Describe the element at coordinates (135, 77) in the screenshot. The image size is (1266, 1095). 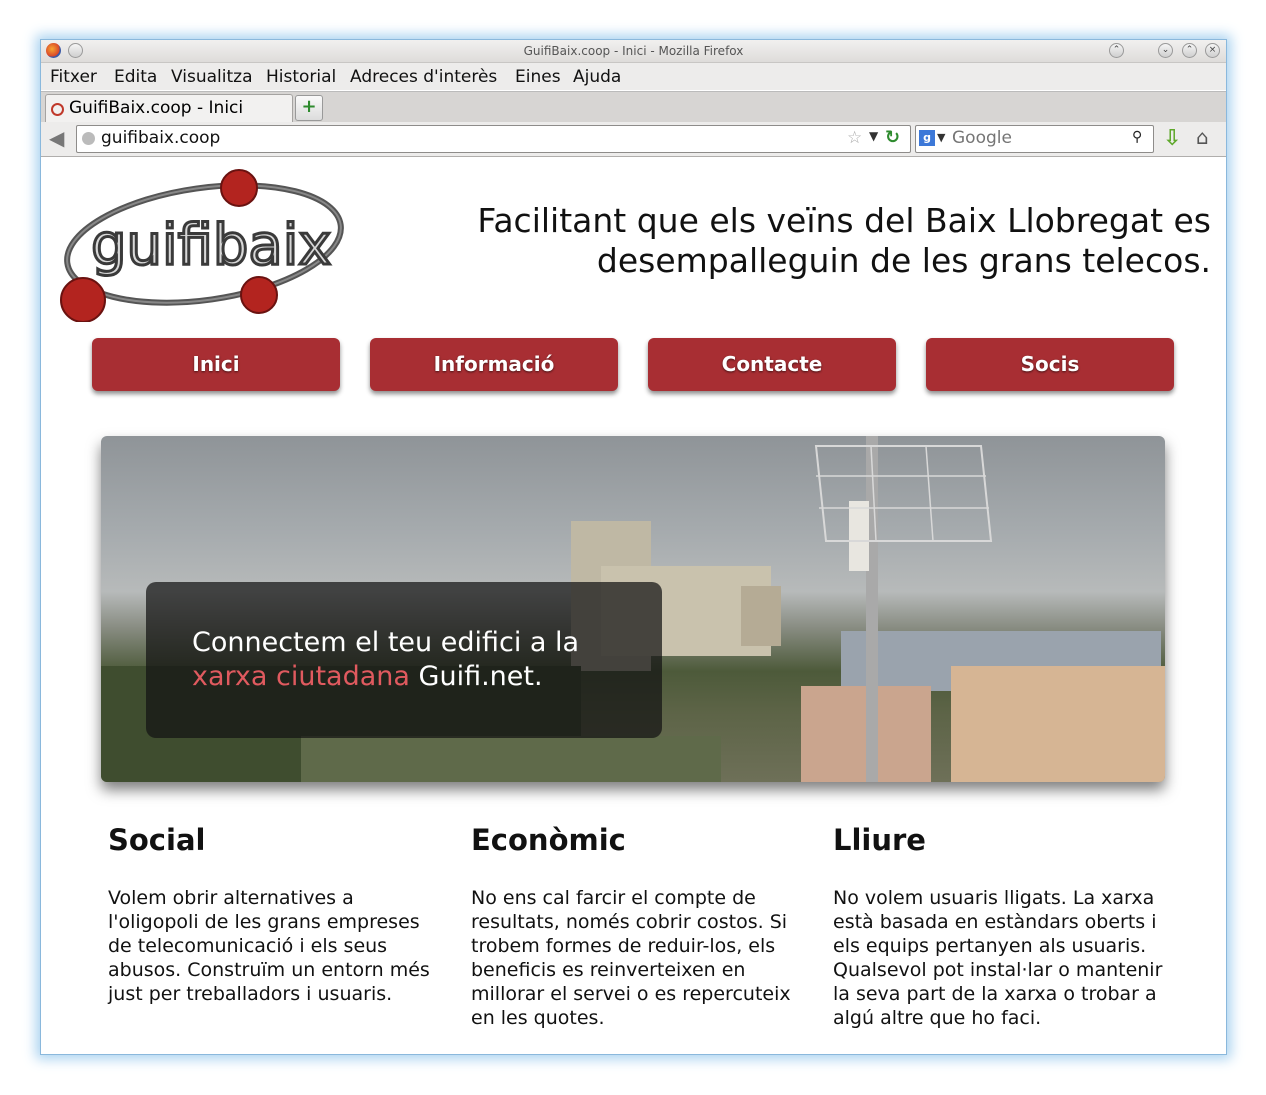
I see `menu-edita: Edita` at that location.